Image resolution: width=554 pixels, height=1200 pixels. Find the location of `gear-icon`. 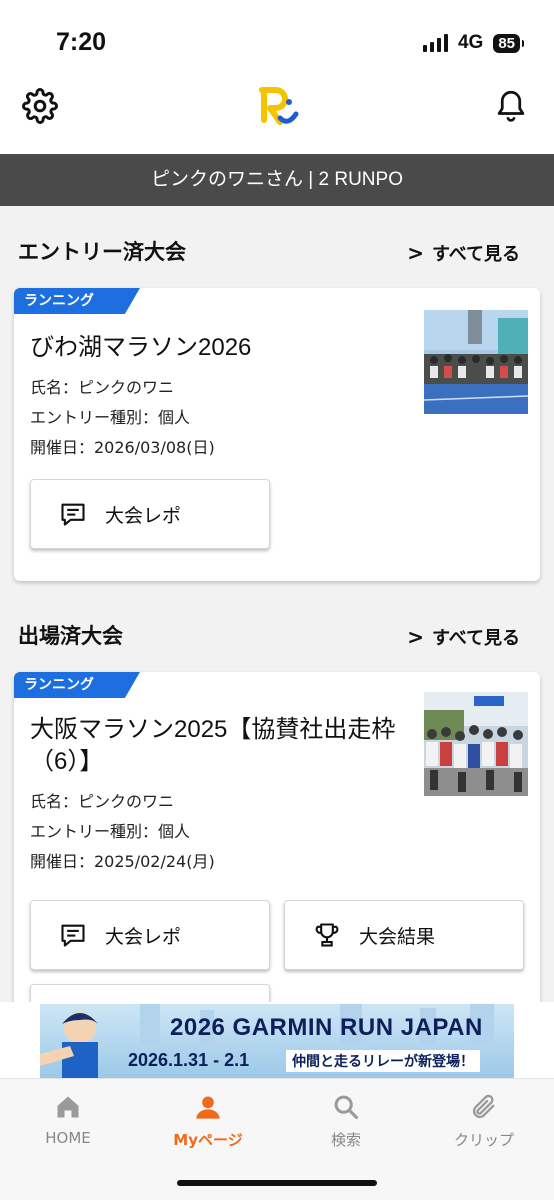

gear-icon is located at coordinates (40, 106).